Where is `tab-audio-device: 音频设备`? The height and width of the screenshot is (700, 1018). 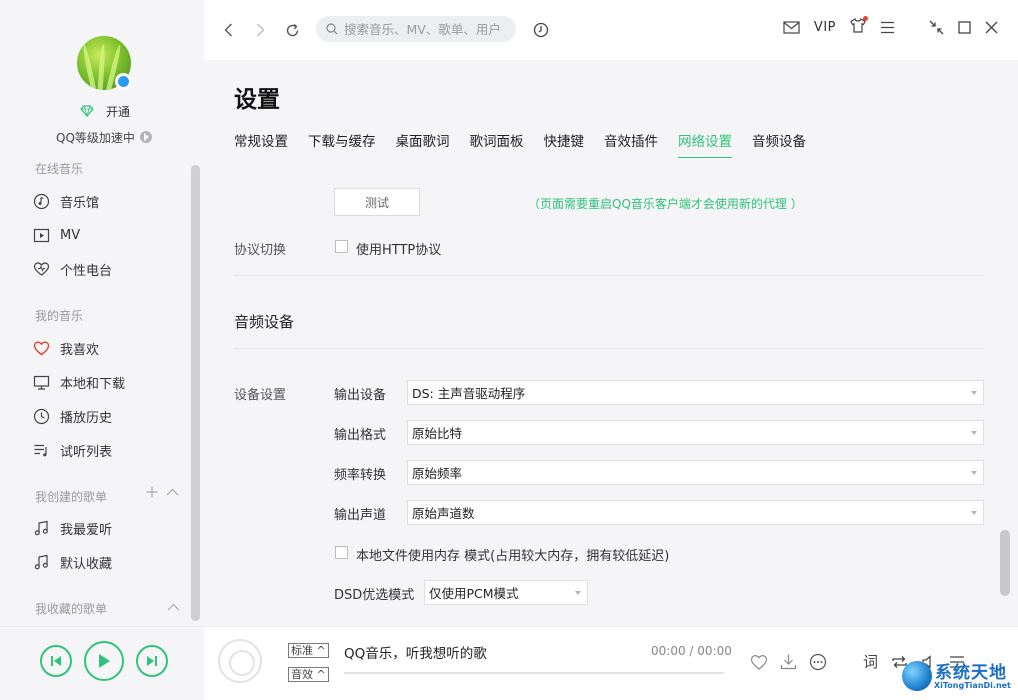
tab-audio-device: 音频设备 is located at coordinates (779, 144).